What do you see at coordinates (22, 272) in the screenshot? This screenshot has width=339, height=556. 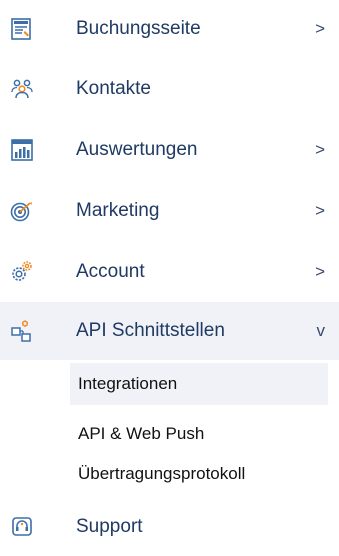 I see `account-gears-icon` at bounding box center [22, 272].